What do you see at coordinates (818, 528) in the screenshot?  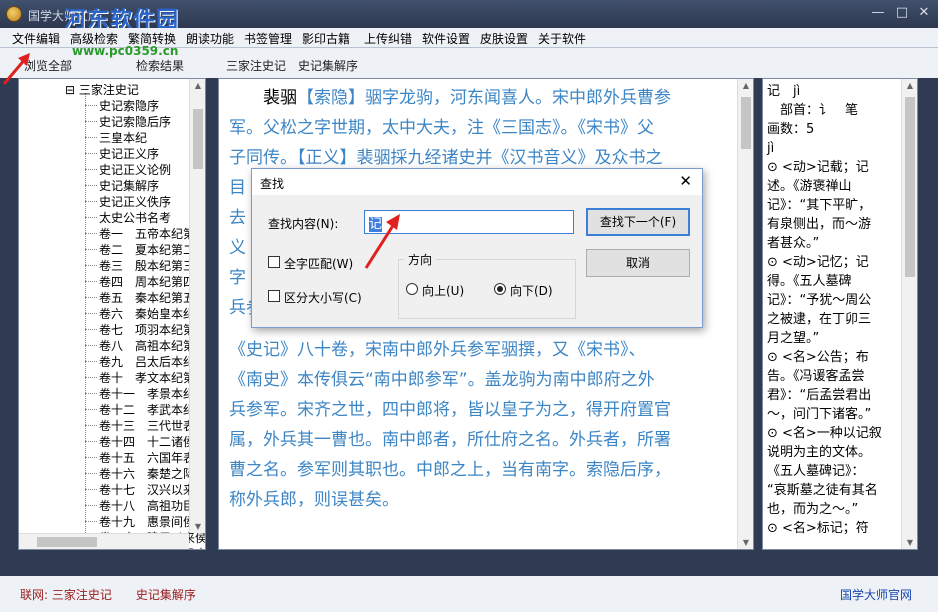 I see `dict-line: ⊙ <名>标记；符` at bounding box center [818, 528].